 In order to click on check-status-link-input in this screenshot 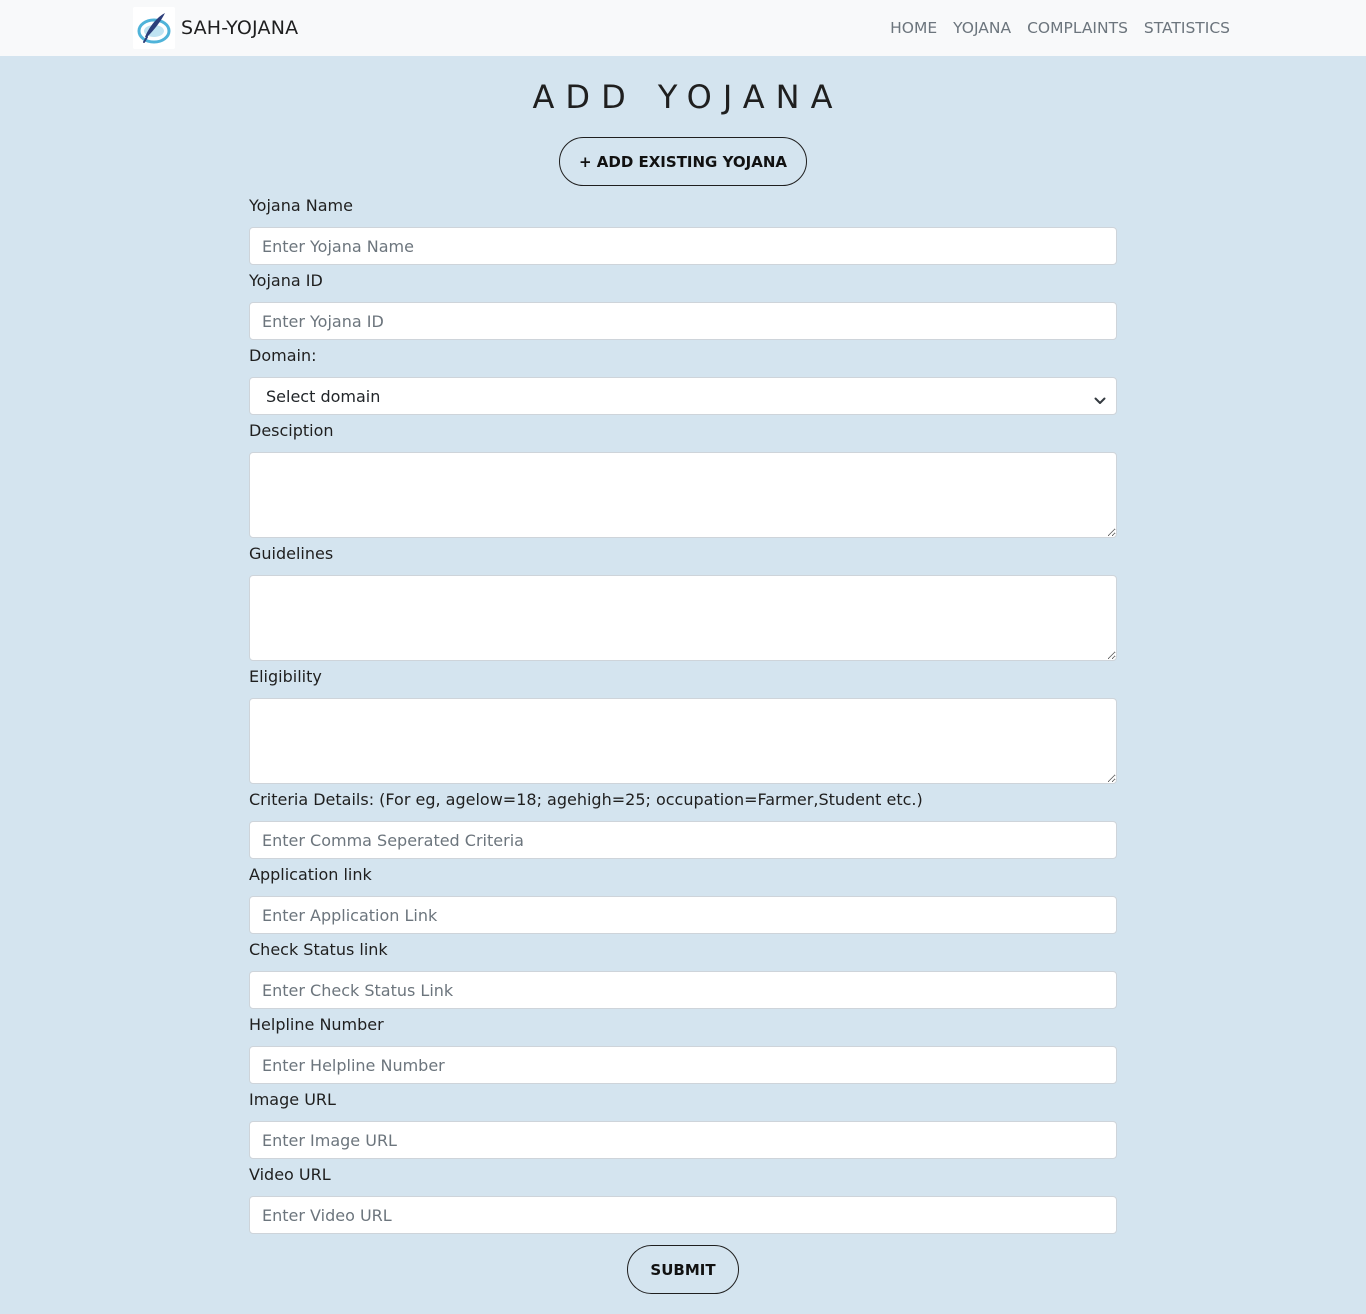, I will do `click(683, 990)`.